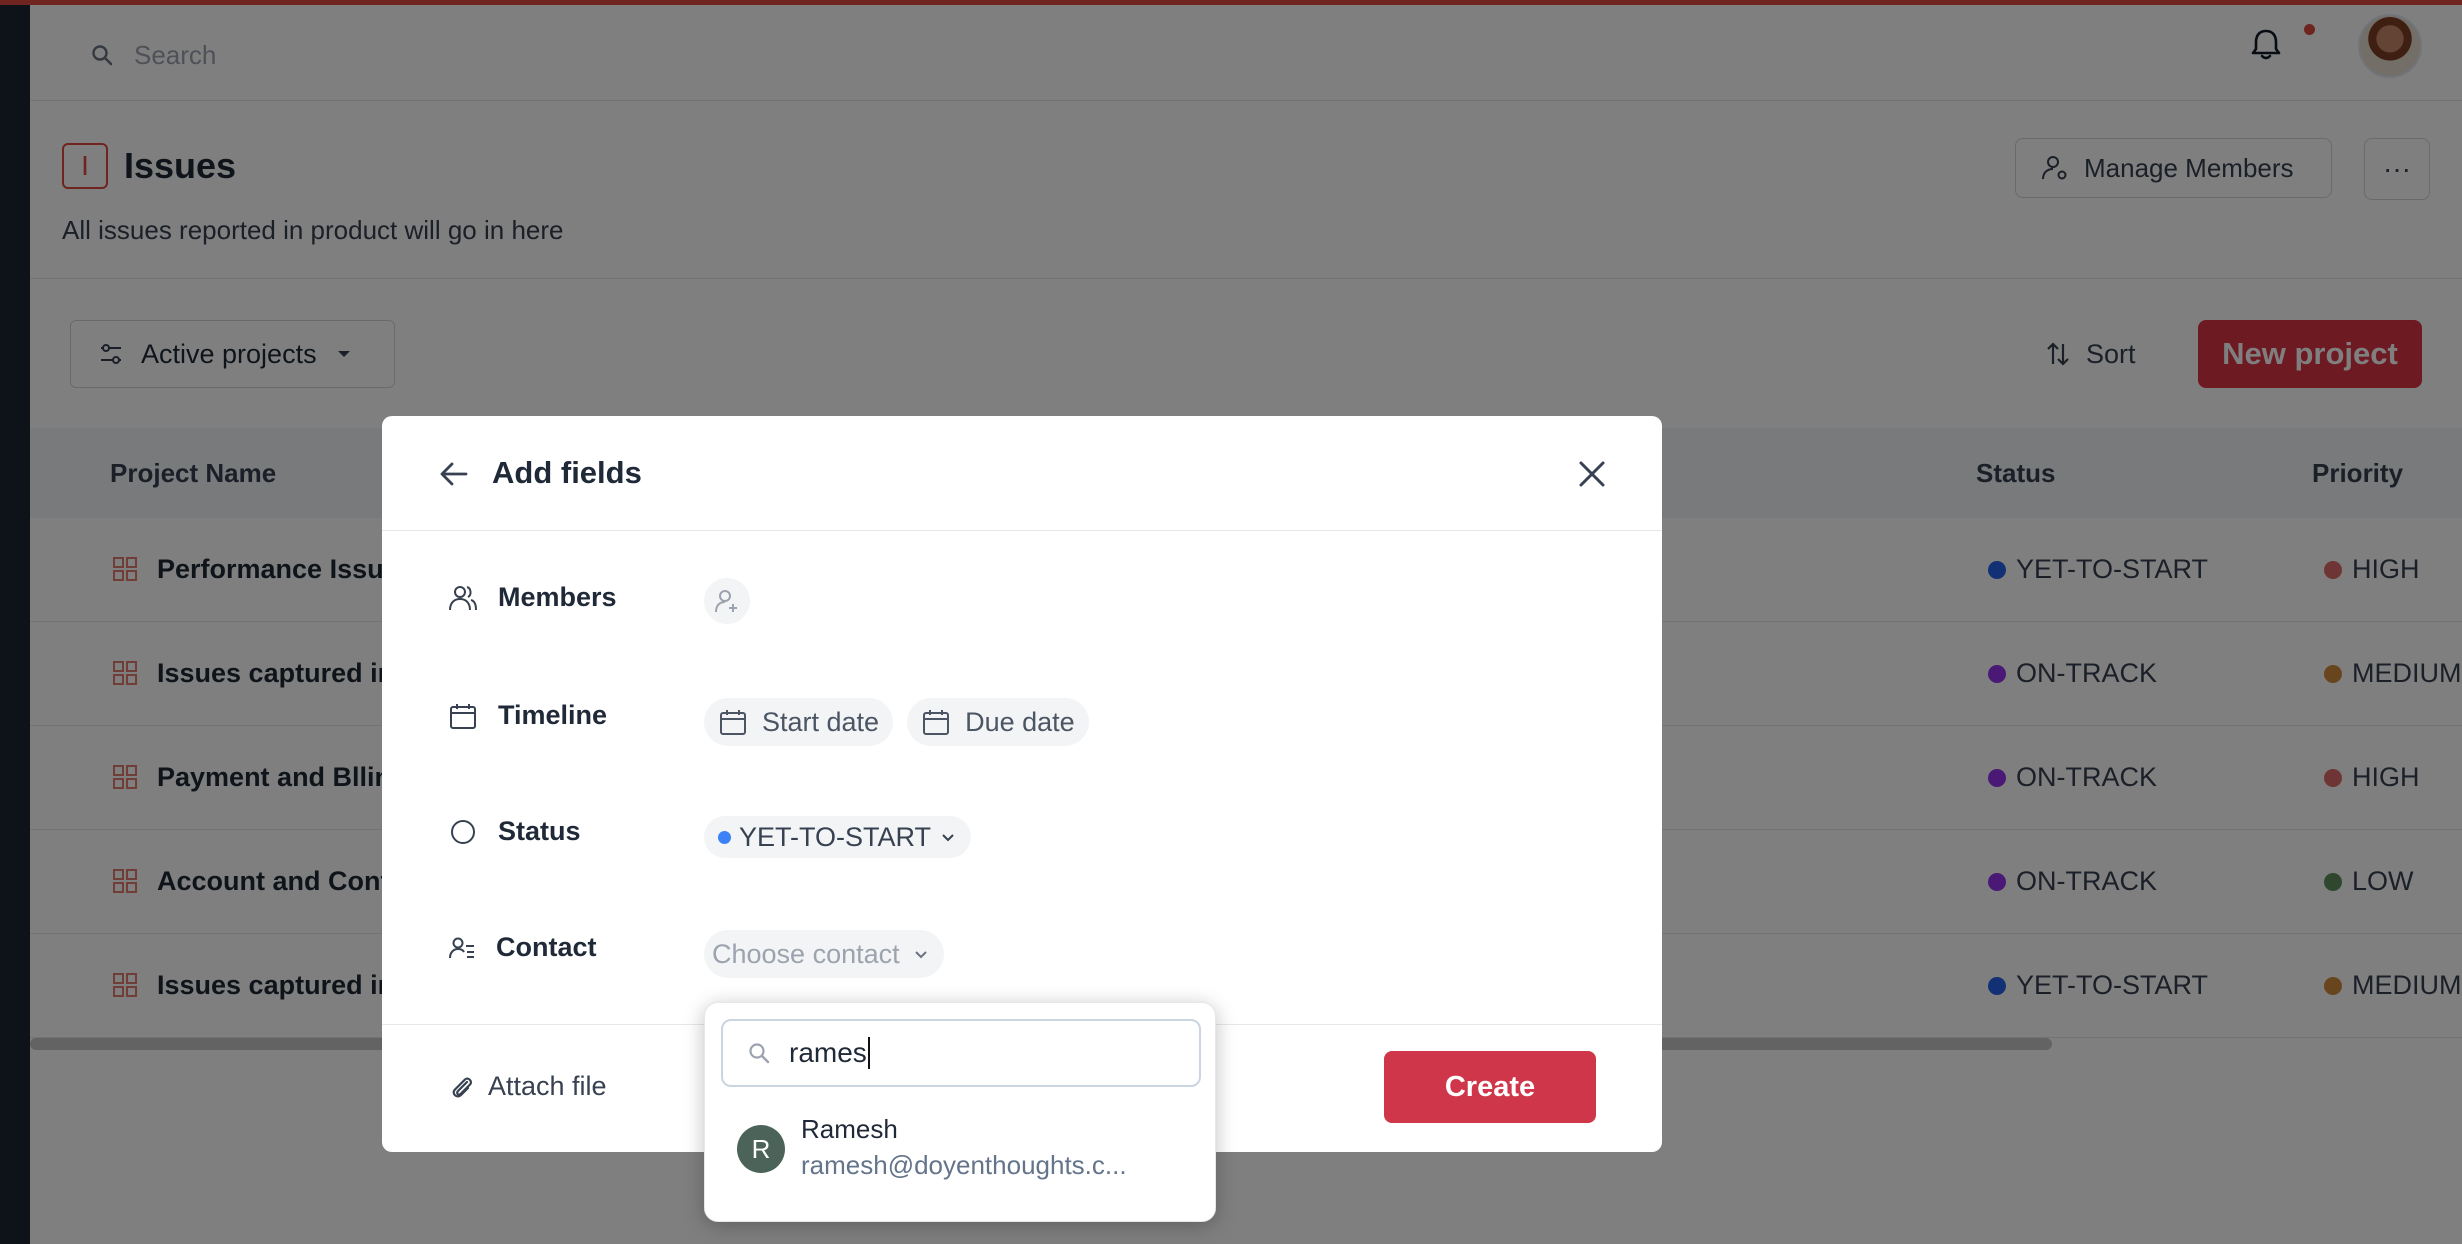  I want to click on contact-name: Ramesh, so click(849, 1129).